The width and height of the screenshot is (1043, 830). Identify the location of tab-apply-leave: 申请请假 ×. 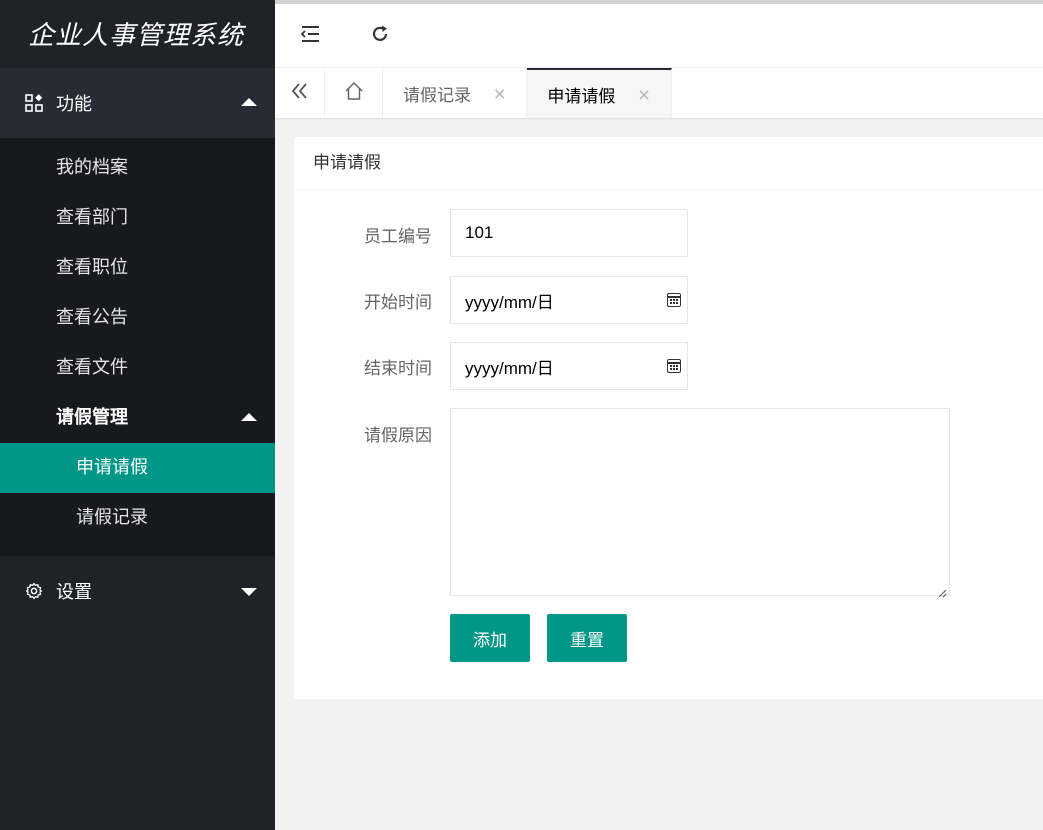
(599, 93).